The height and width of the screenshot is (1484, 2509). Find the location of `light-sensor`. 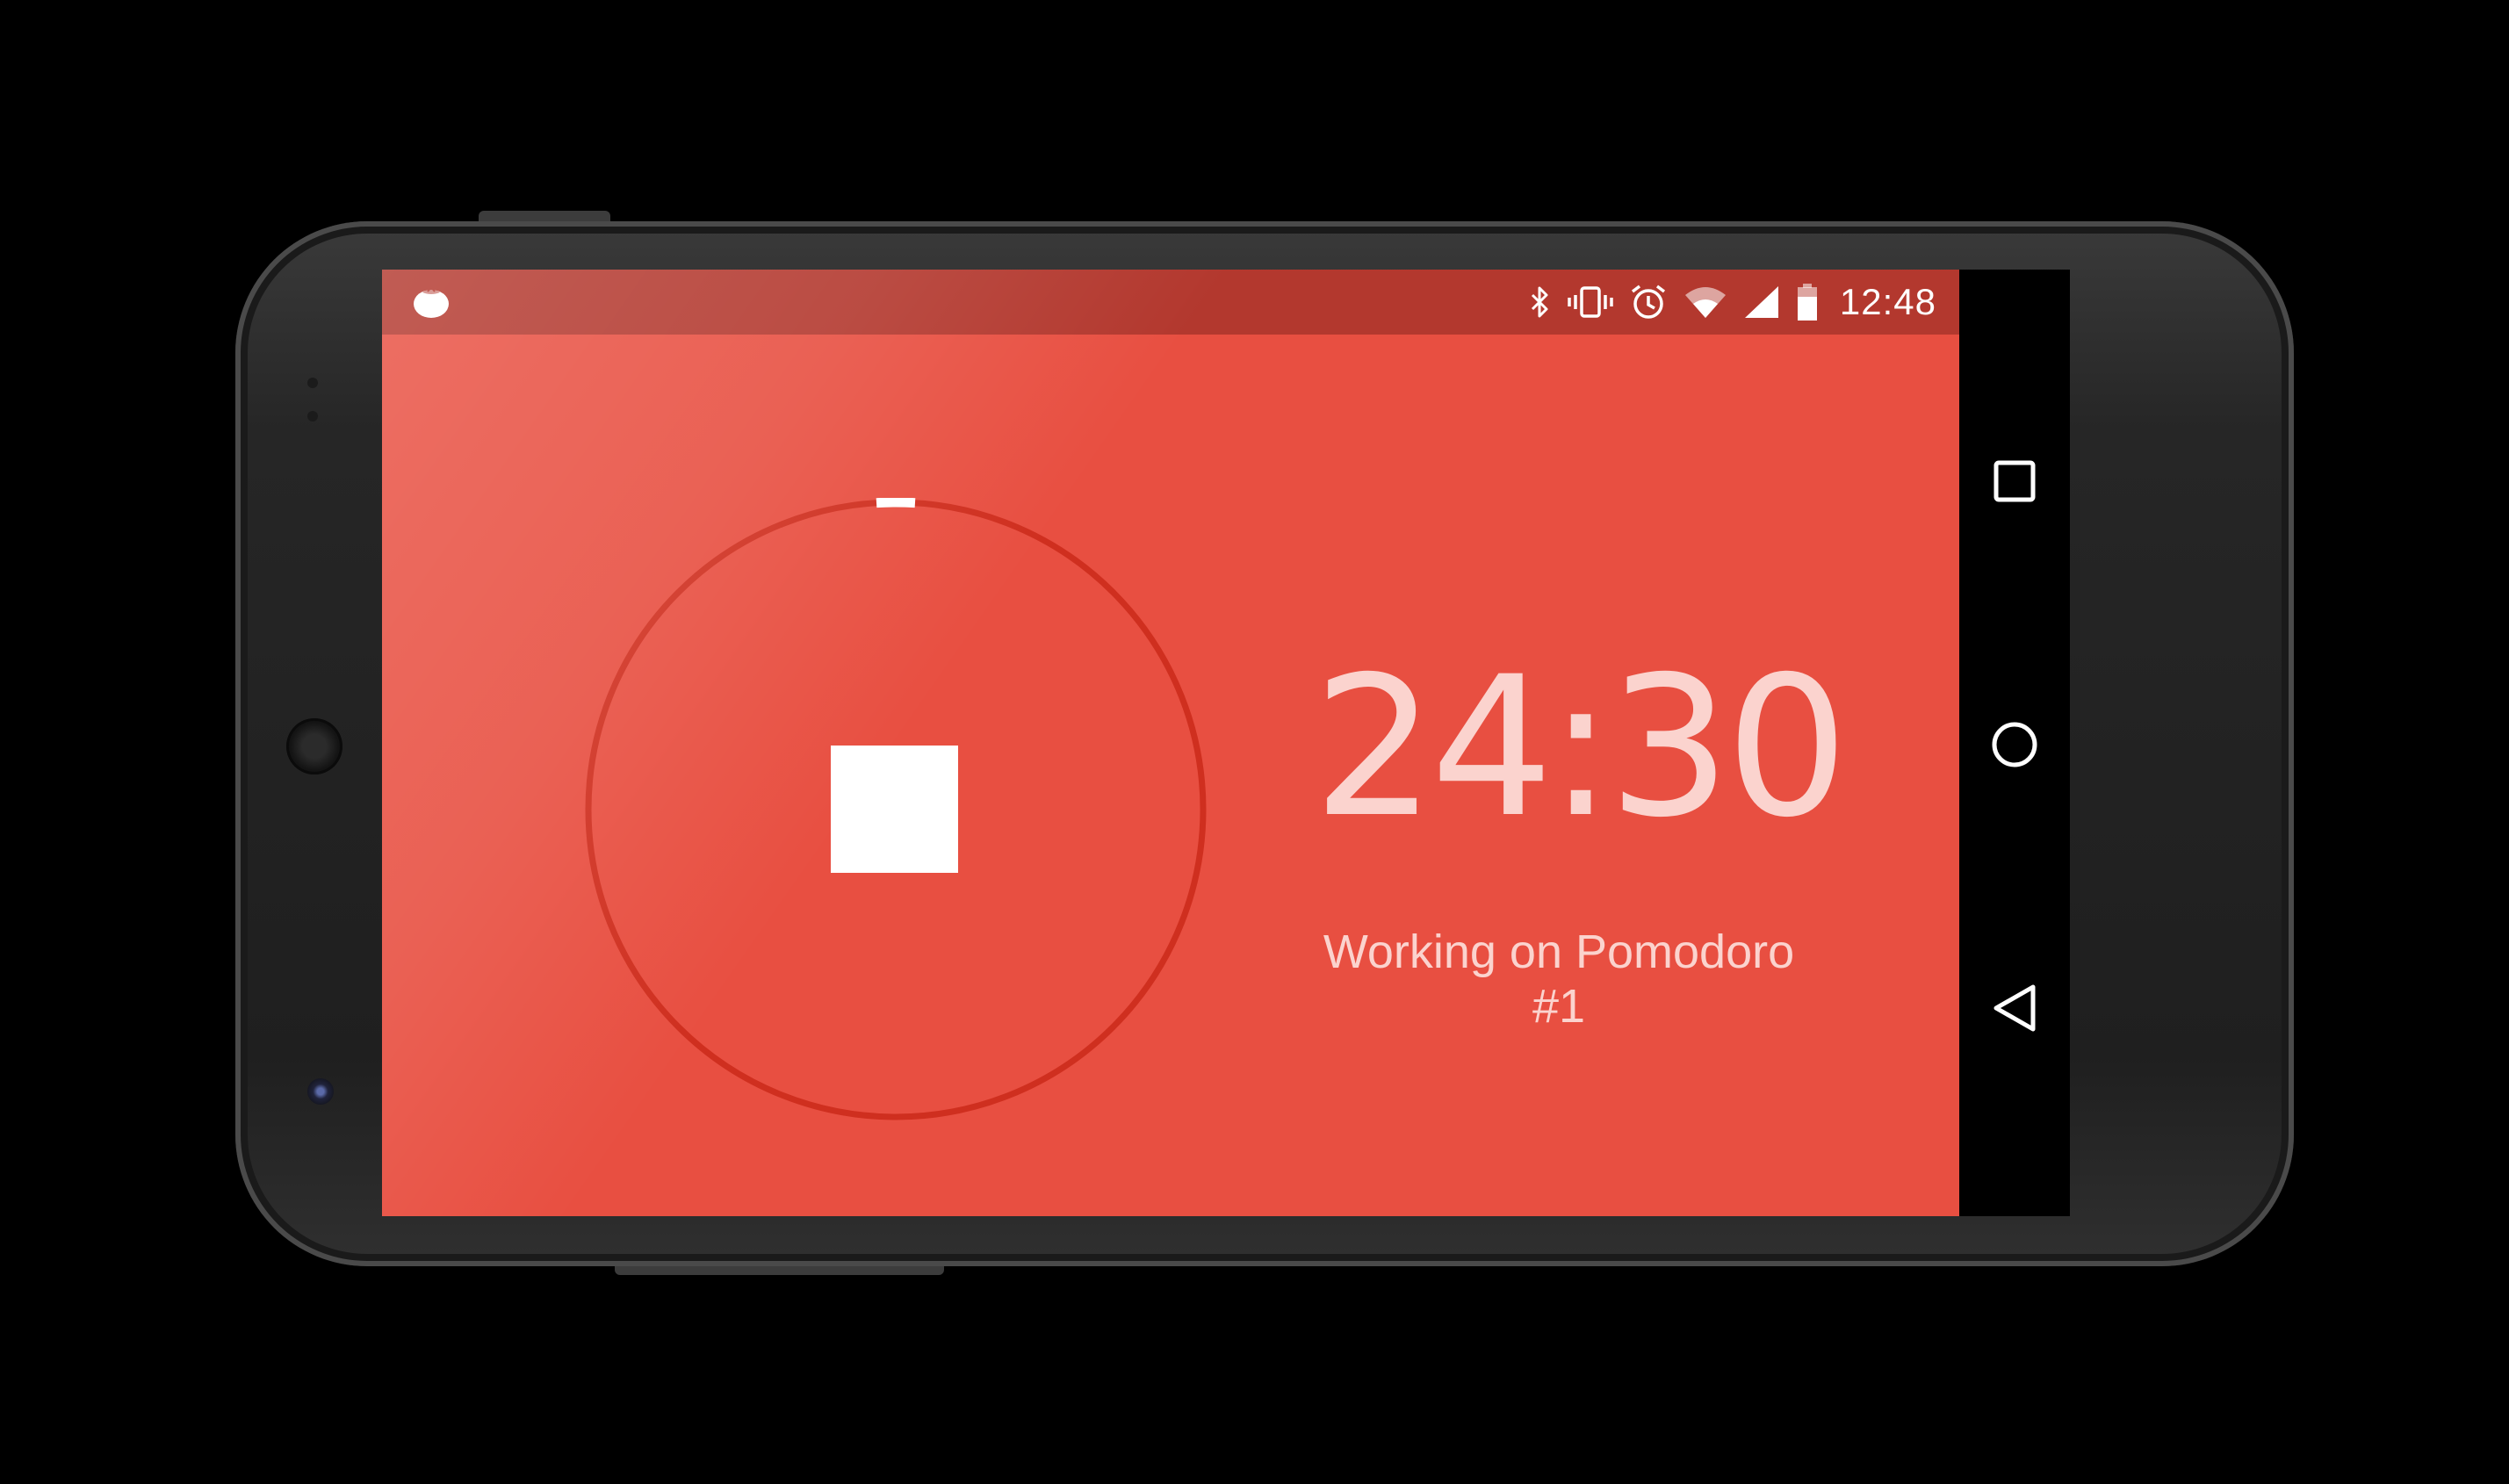

light-sensor is located at coordinates (312, 416).